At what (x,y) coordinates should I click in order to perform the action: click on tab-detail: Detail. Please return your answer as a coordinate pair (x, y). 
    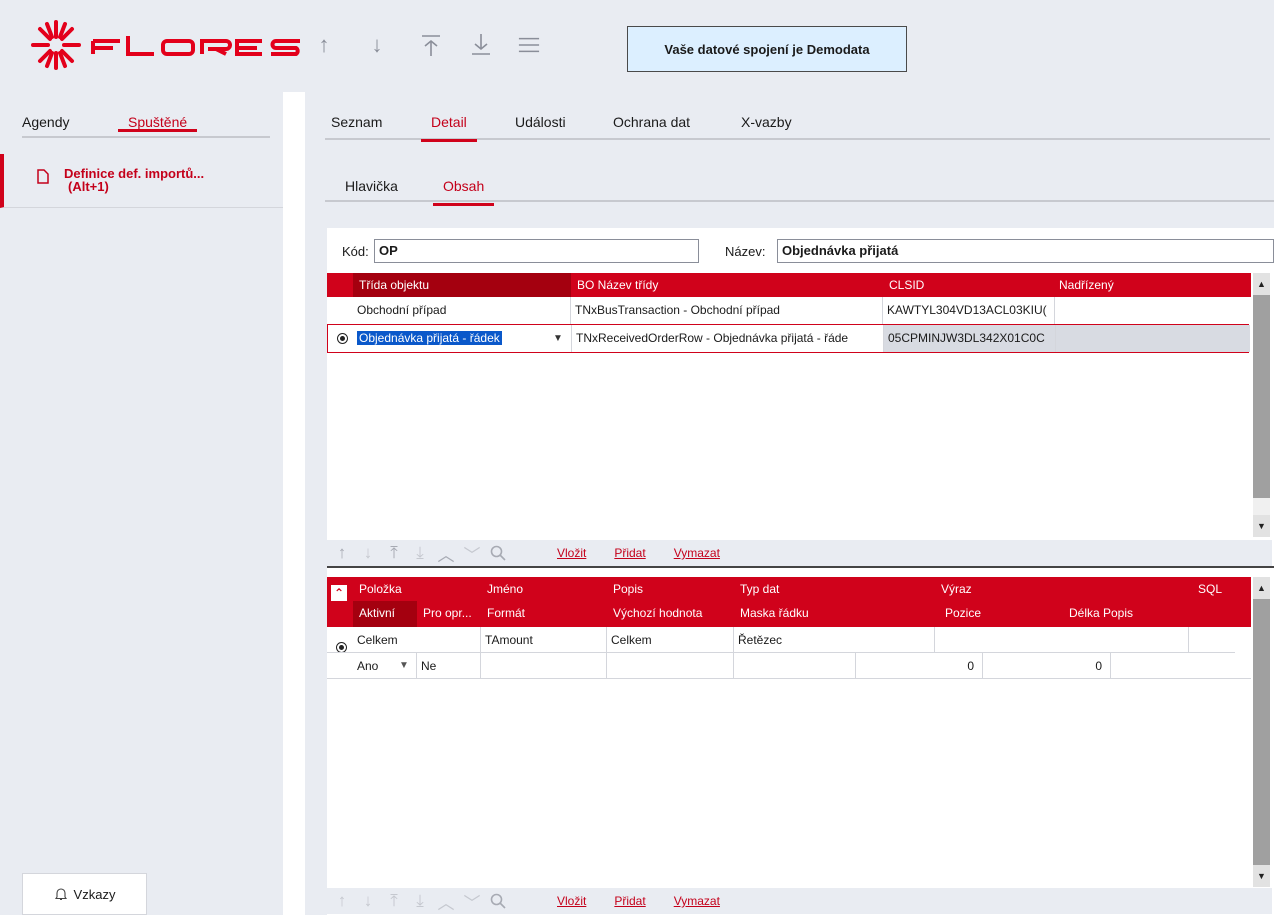
    Looking at the image, I should click on (449, 128).